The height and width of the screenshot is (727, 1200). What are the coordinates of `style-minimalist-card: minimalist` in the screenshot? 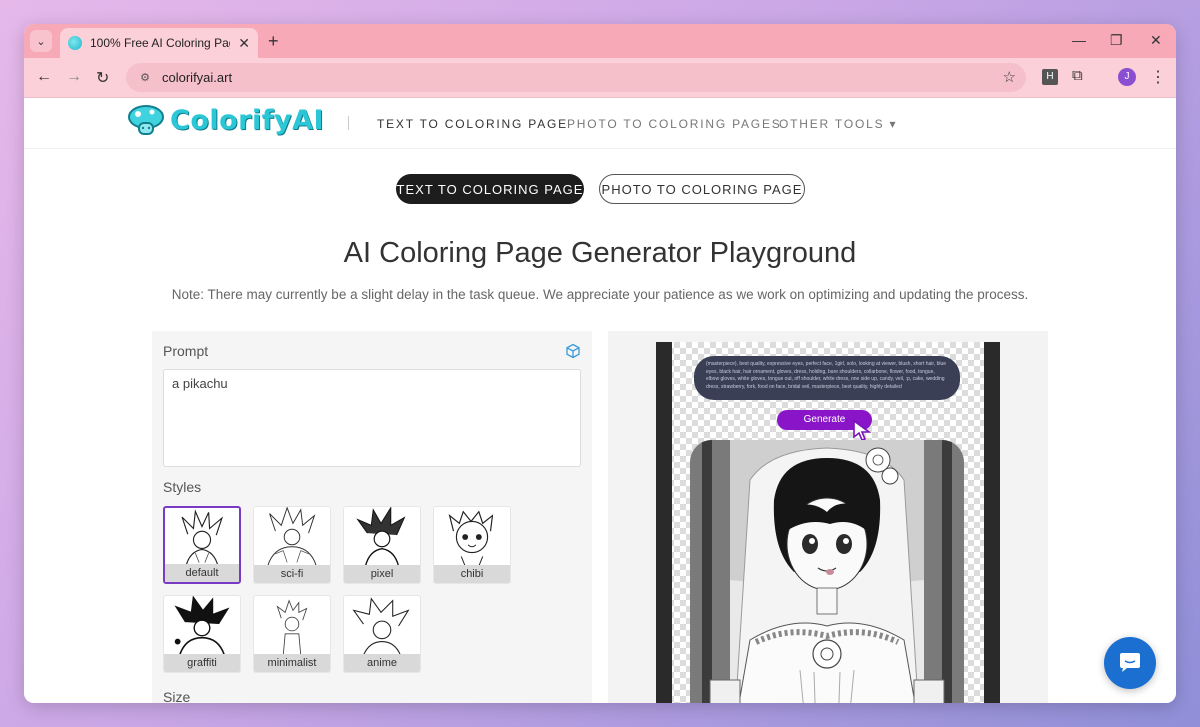 It's located at (292, 634).